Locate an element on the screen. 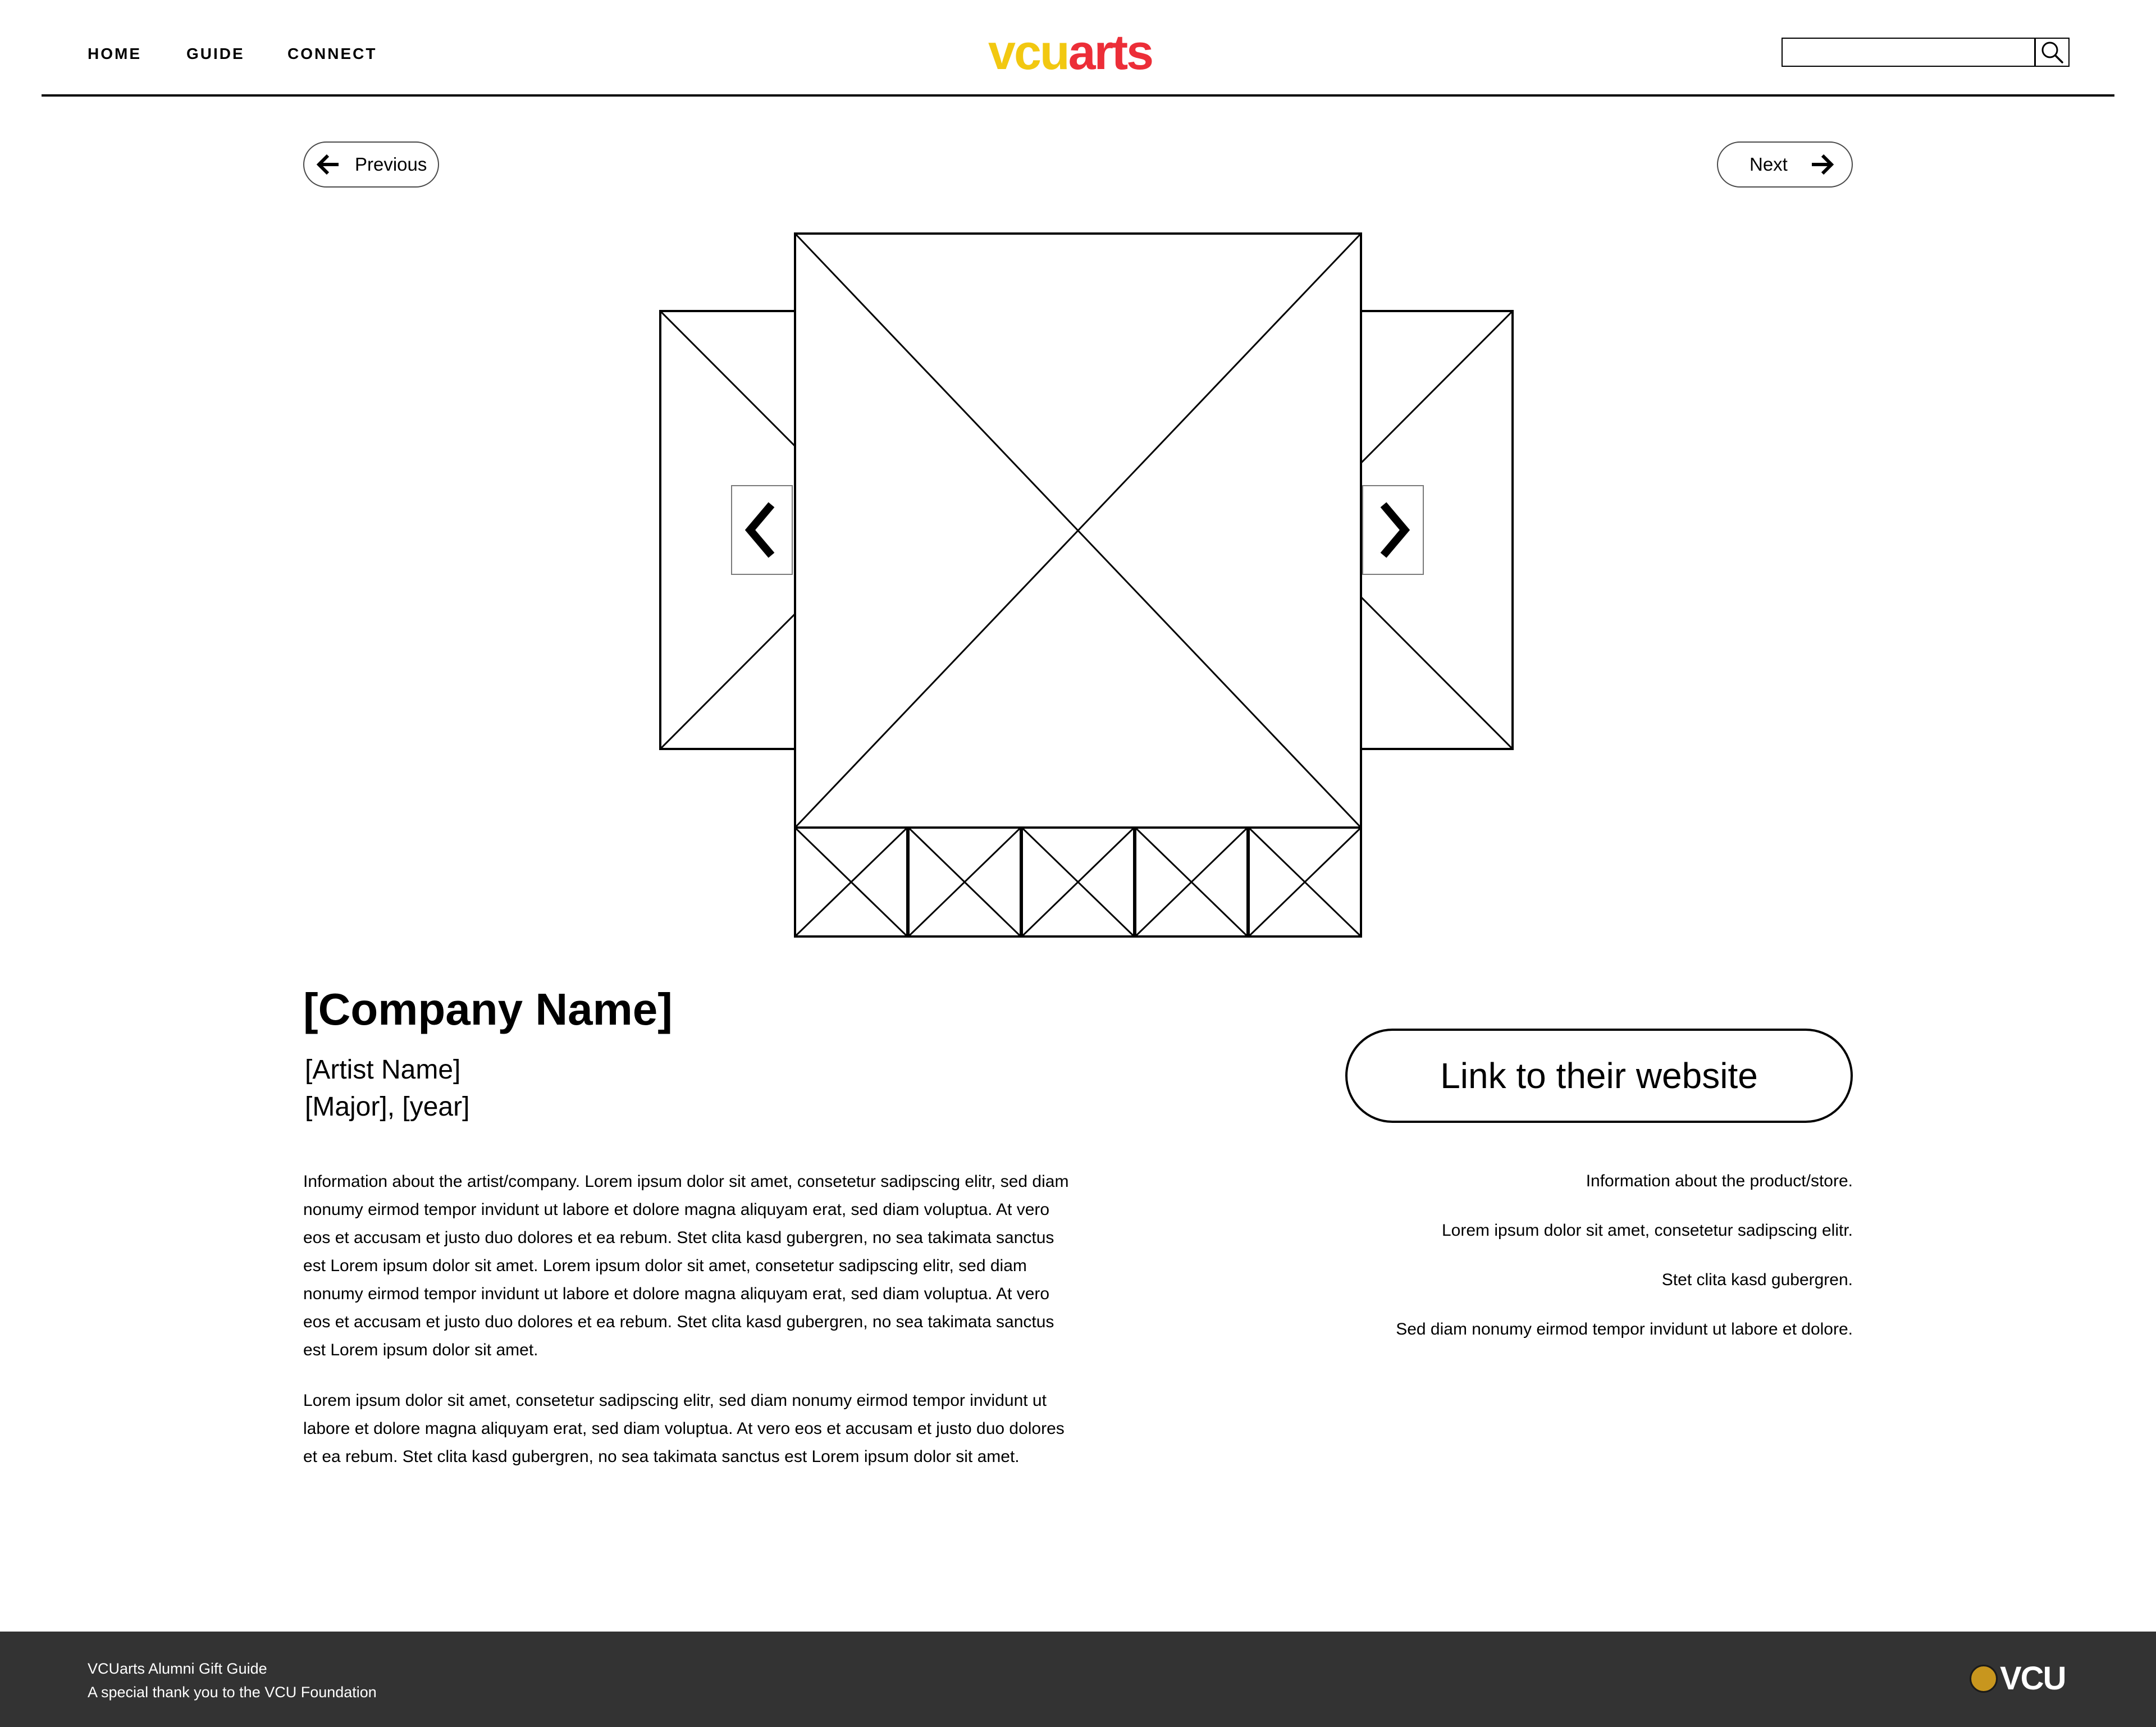  next-button: Next is located at coordinates (1785, 164).